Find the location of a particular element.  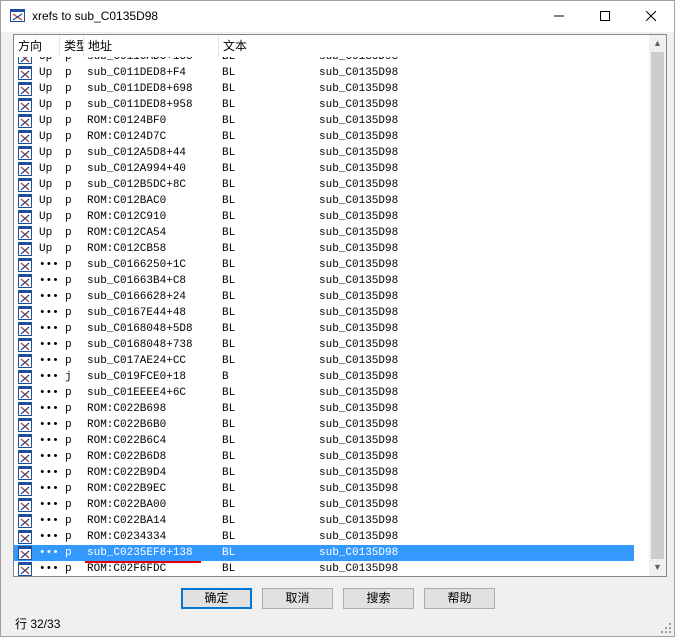

cell-address: ROM:C0124D7C is located at coordinates (127, 137).